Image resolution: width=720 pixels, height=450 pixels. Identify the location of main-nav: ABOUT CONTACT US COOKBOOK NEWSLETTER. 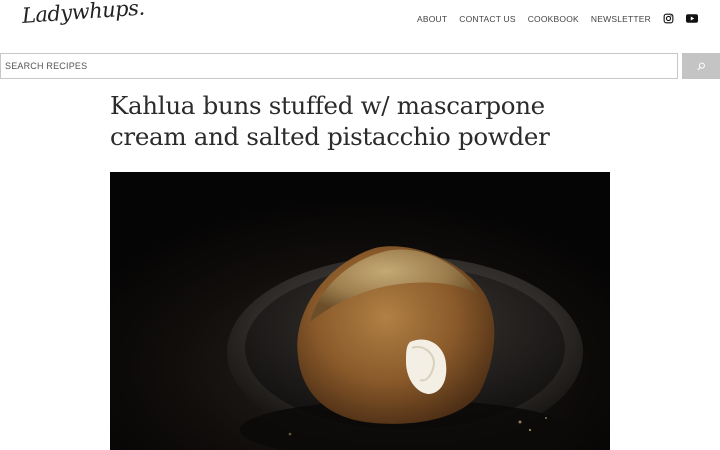
(557, 18).